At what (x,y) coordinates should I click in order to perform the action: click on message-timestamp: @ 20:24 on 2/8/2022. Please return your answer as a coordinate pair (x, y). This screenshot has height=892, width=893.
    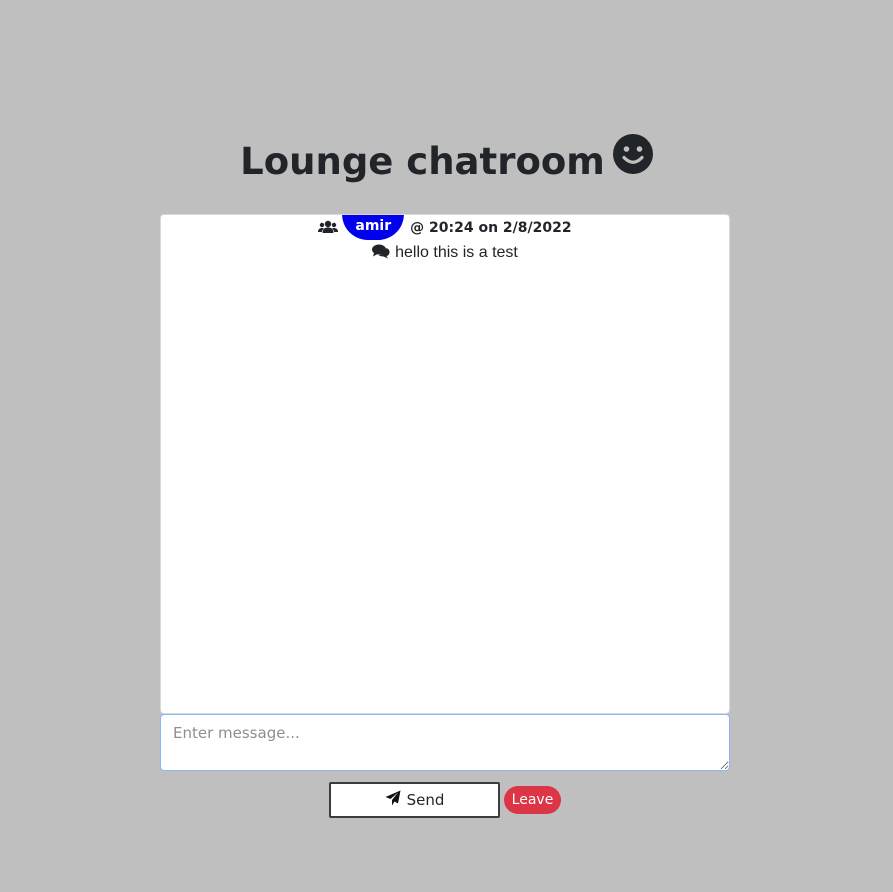
    Looking at the image, I should click on (491, 228).